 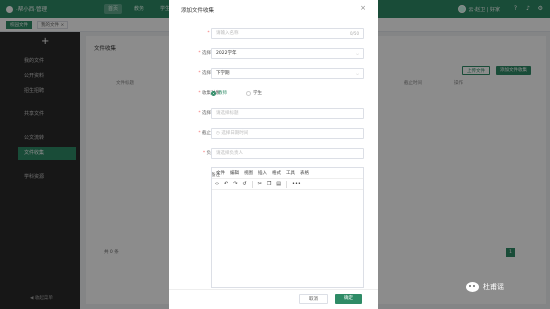 What do you see at coordinates (348, 299) in the screenshot?
I see `confirm-button: 确定` at bounding box center [348, 299].